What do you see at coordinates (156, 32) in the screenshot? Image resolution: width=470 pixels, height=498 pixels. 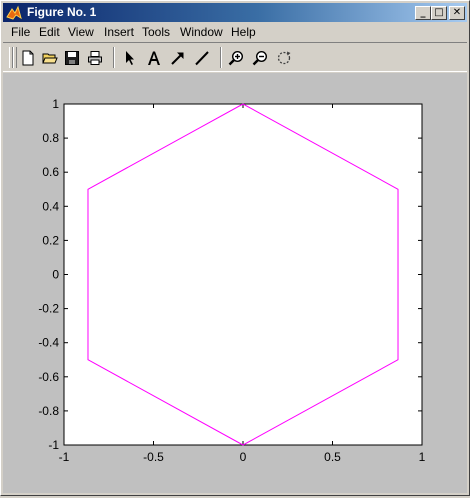 I see `menu-tools: Tools` at bounding box center [156, 32].